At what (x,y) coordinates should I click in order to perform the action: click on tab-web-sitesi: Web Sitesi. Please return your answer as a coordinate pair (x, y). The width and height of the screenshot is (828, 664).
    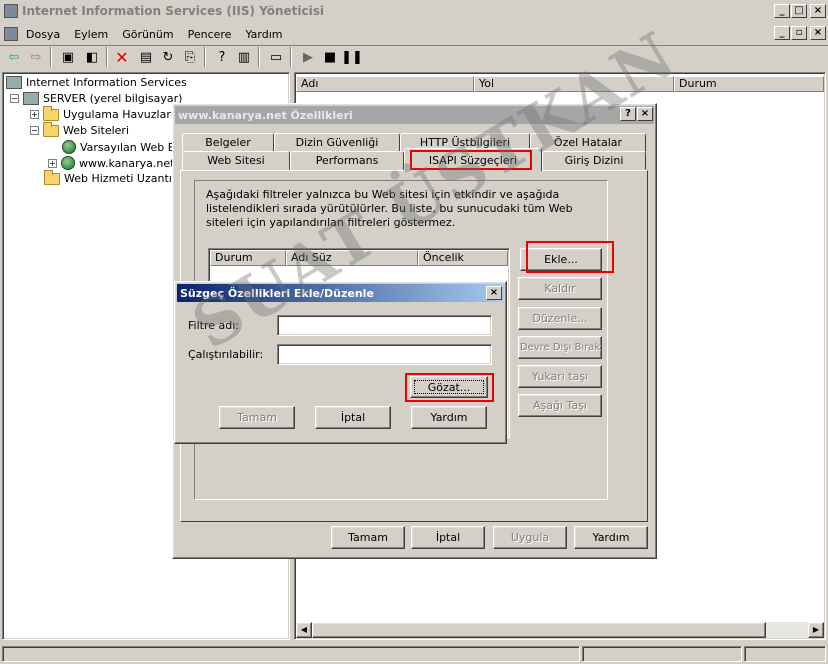
    Looking at the image, I should click on (236, 160).